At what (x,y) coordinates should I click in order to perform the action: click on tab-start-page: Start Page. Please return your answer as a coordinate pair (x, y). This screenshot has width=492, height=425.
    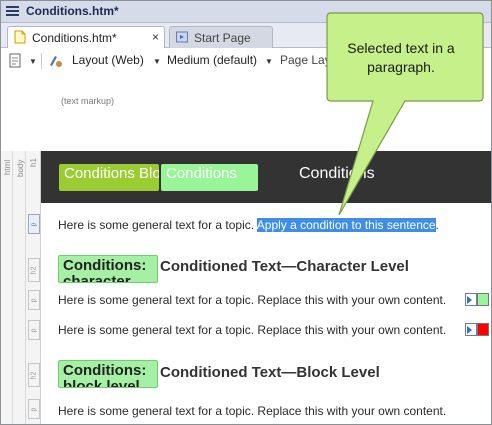
    Looking at the image, I should click on (221, 37).